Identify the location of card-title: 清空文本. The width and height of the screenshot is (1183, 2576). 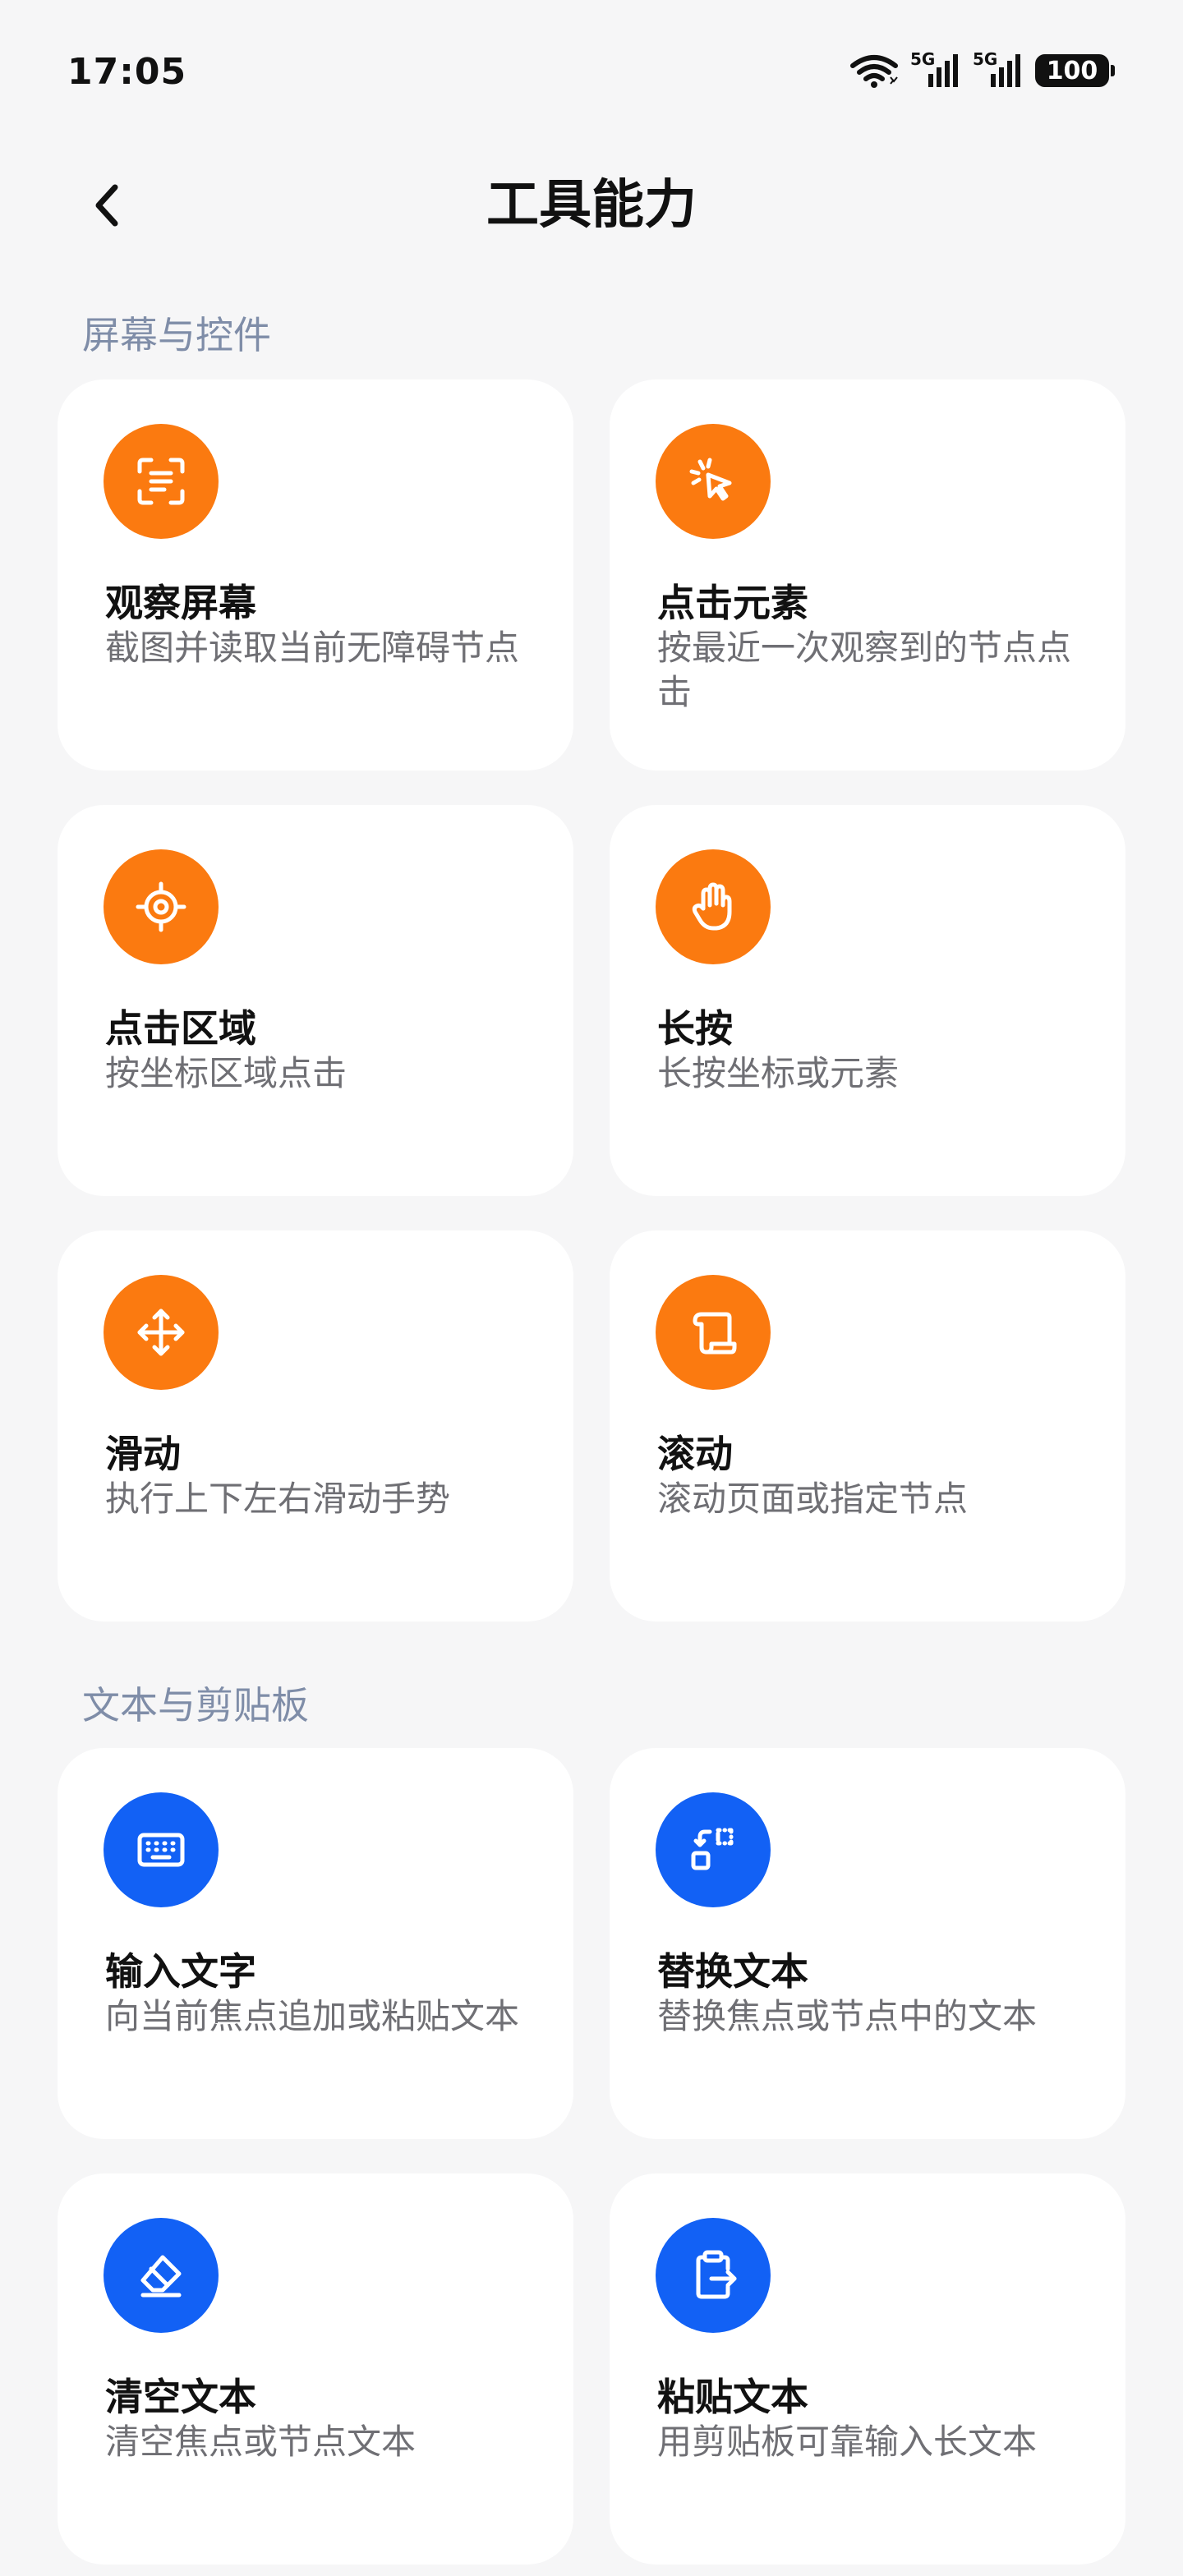
(180, 2397).